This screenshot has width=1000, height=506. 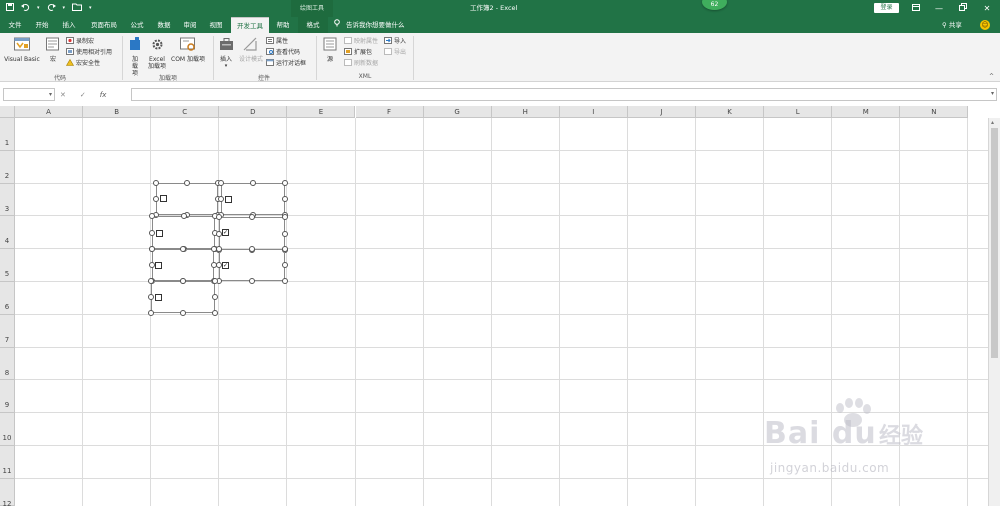 What do you see at coordinates (29, 94) in the screenshot?
I see `name-box: ▾` at bounding box center [29, 94].